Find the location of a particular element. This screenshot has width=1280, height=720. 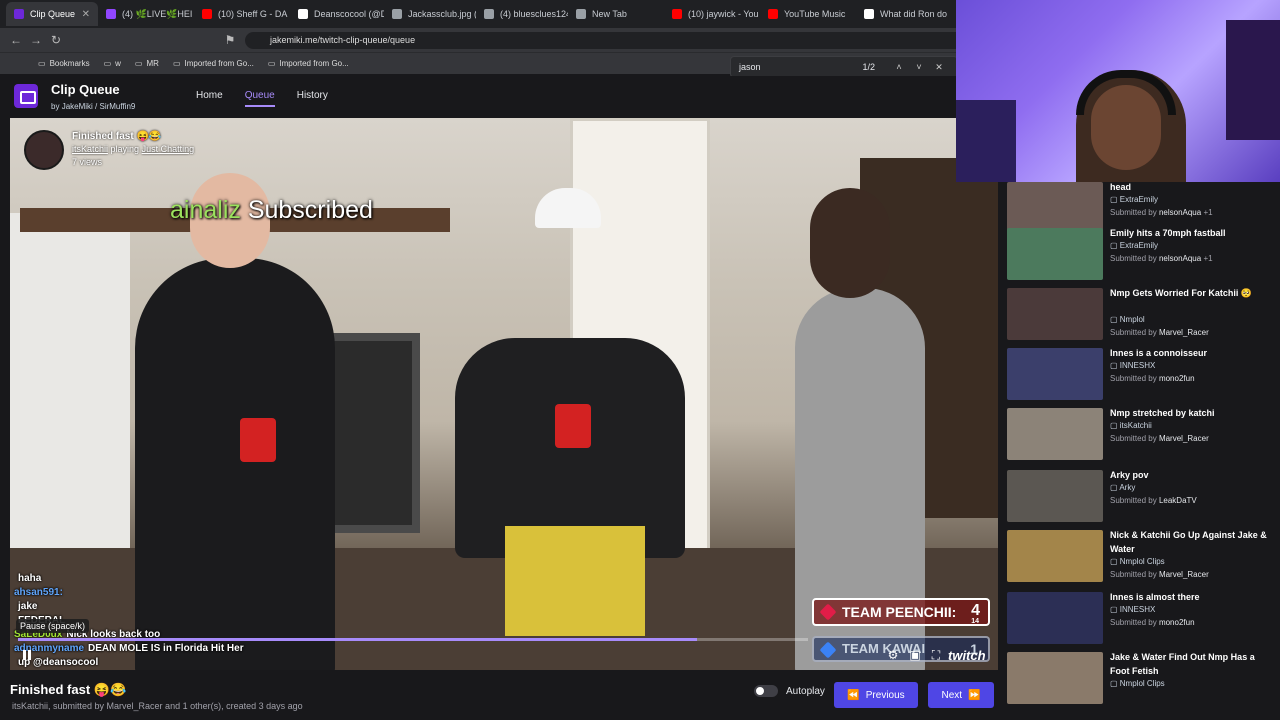

previous-button: ⏪ Previous is located at coordinates (876, 695).